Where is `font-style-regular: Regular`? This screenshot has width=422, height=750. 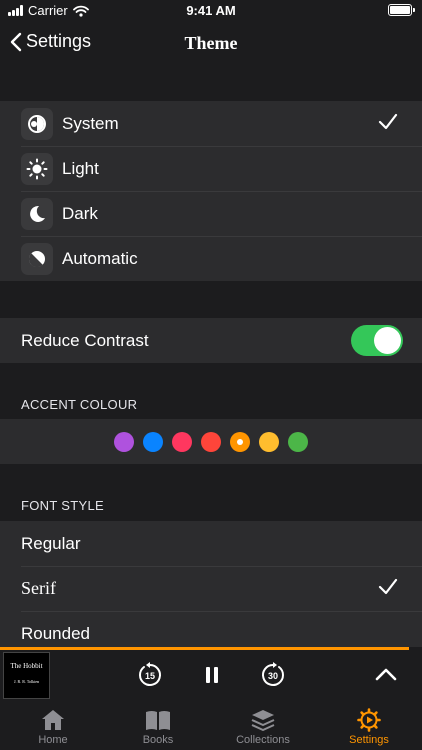
font-style-regular: Regular is located at coordinates (211, 543).